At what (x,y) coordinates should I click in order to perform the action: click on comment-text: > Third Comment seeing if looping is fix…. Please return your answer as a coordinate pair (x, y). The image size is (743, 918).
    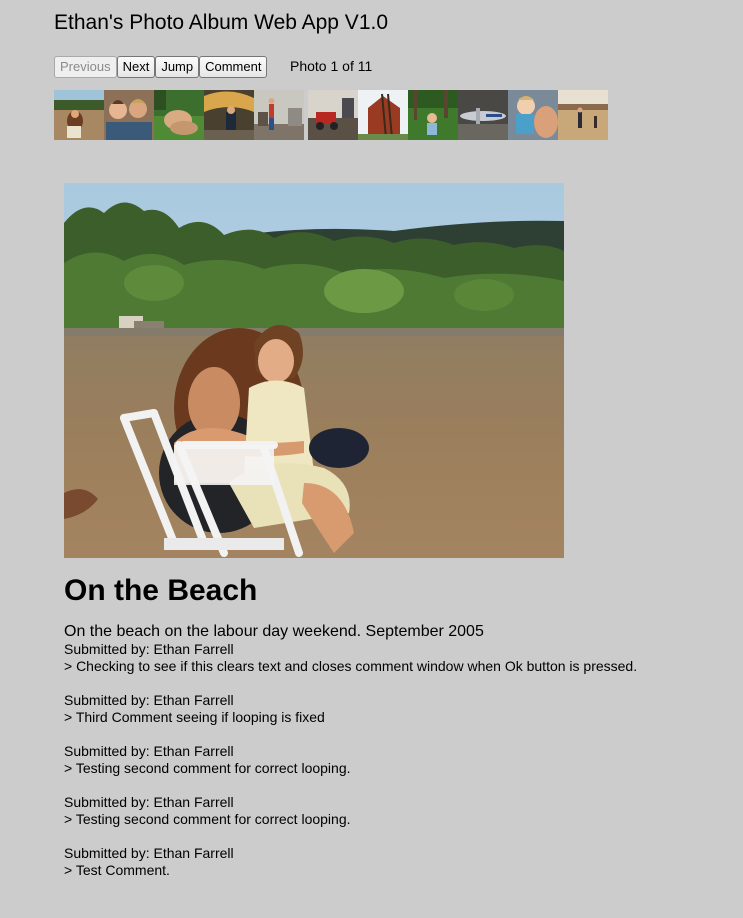
    Looking at the image, I should click on (194, 717).